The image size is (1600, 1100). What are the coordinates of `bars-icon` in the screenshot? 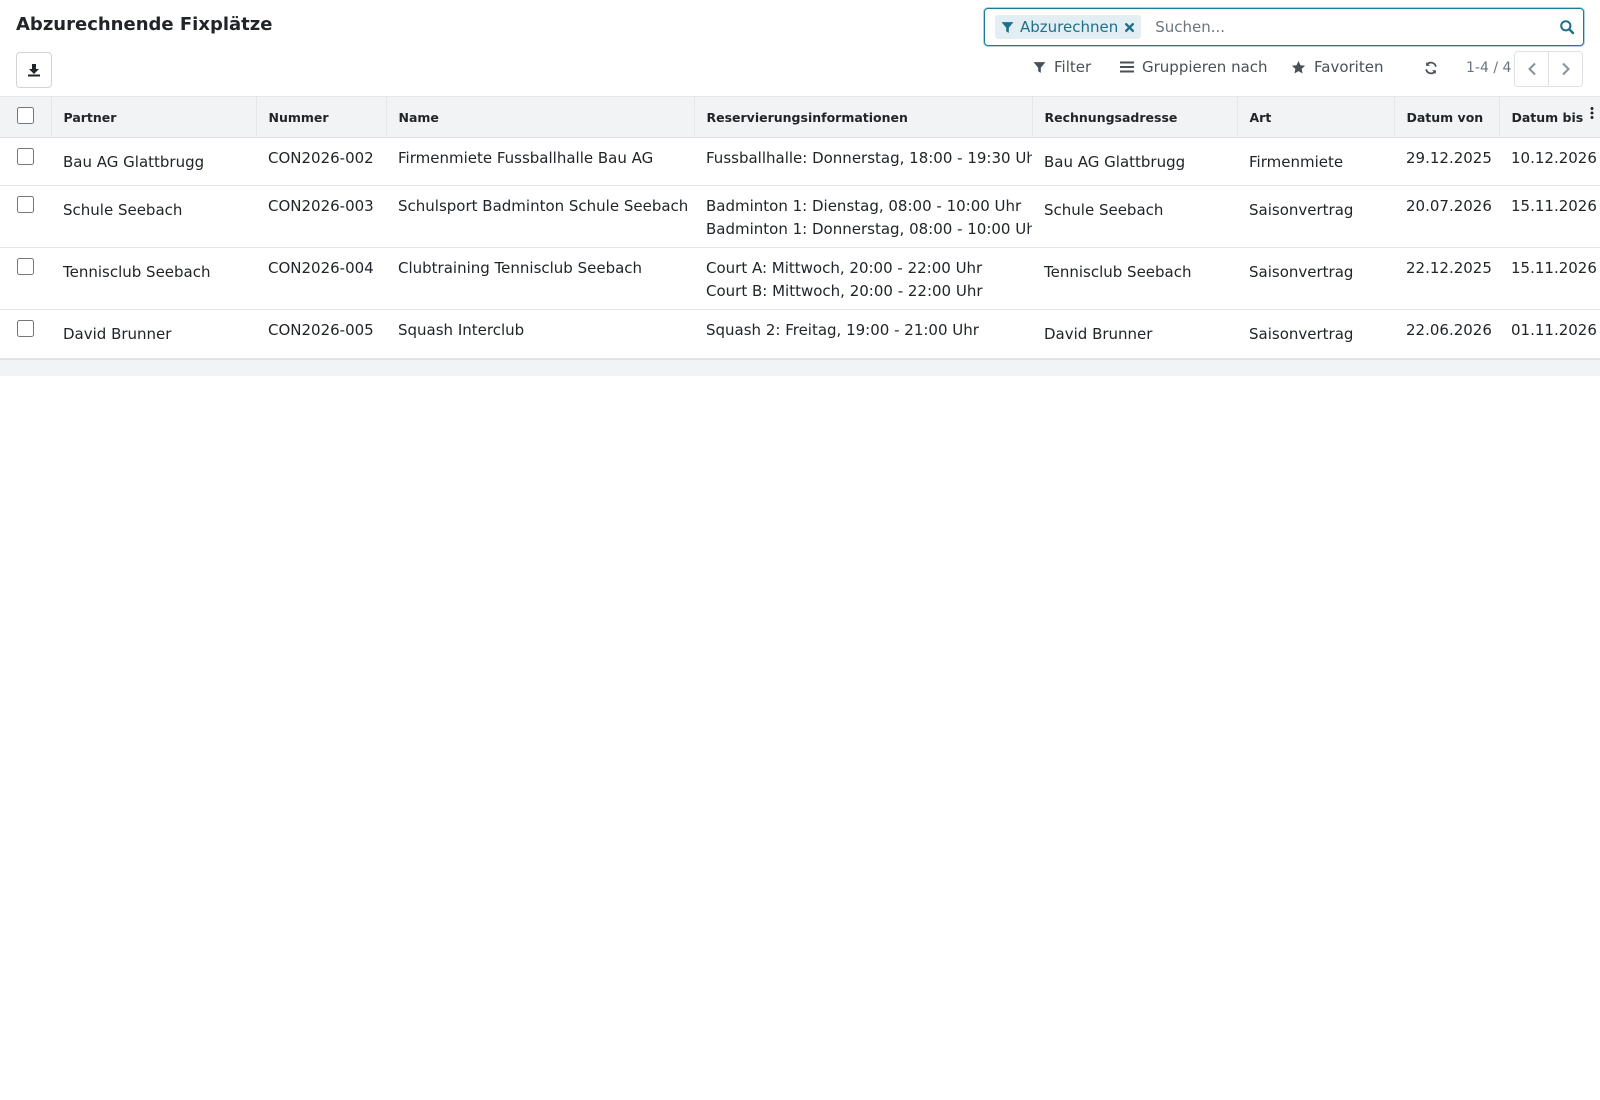 It's located at (1127, 67).